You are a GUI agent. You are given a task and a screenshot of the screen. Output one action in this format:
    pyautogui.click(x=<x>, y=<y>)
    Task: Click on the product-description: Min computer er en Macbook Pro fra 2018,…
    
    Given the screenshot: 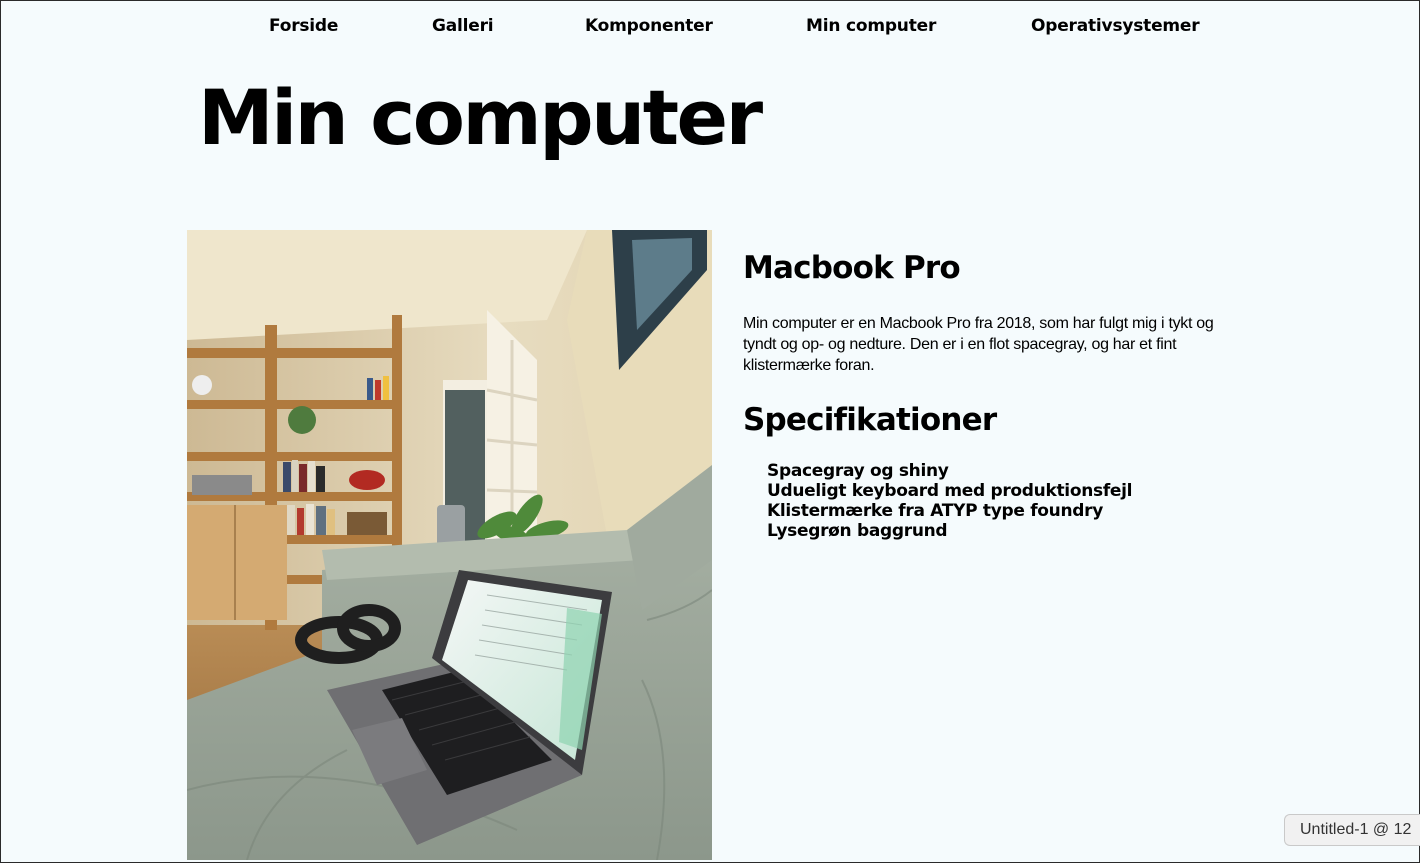 What is the action you would take?
    pyautogui.click(x=978, y=345)
    